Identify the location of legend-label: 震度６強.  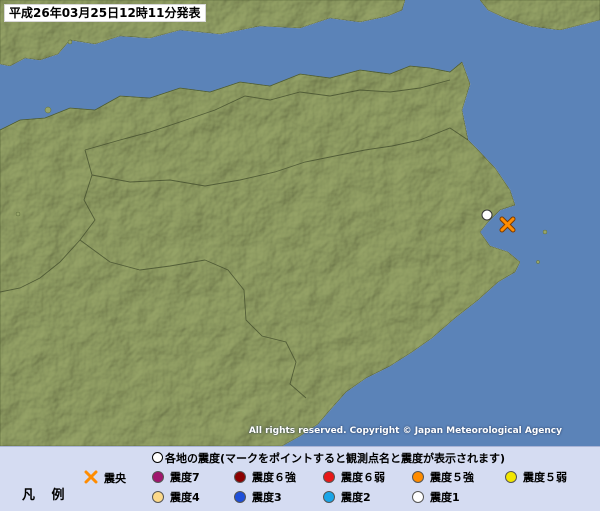
(274, 477).